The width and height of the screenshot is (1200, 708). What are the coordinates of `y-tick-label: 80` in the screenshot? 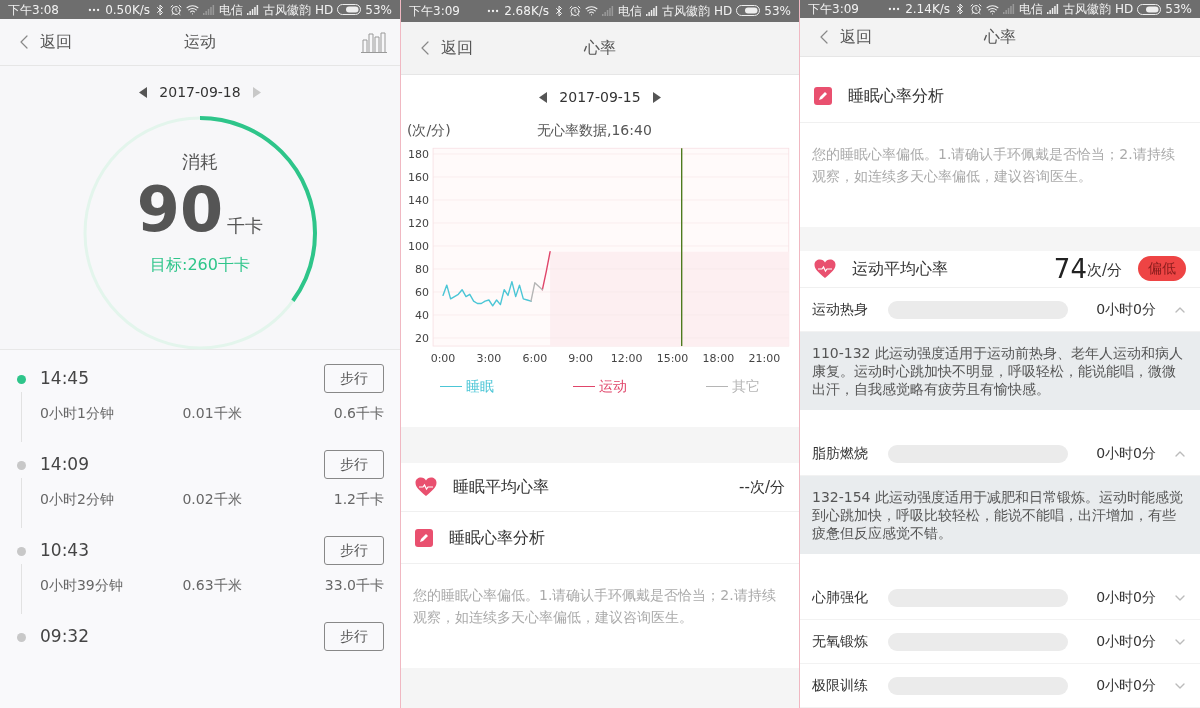 It's located at (422, 270).